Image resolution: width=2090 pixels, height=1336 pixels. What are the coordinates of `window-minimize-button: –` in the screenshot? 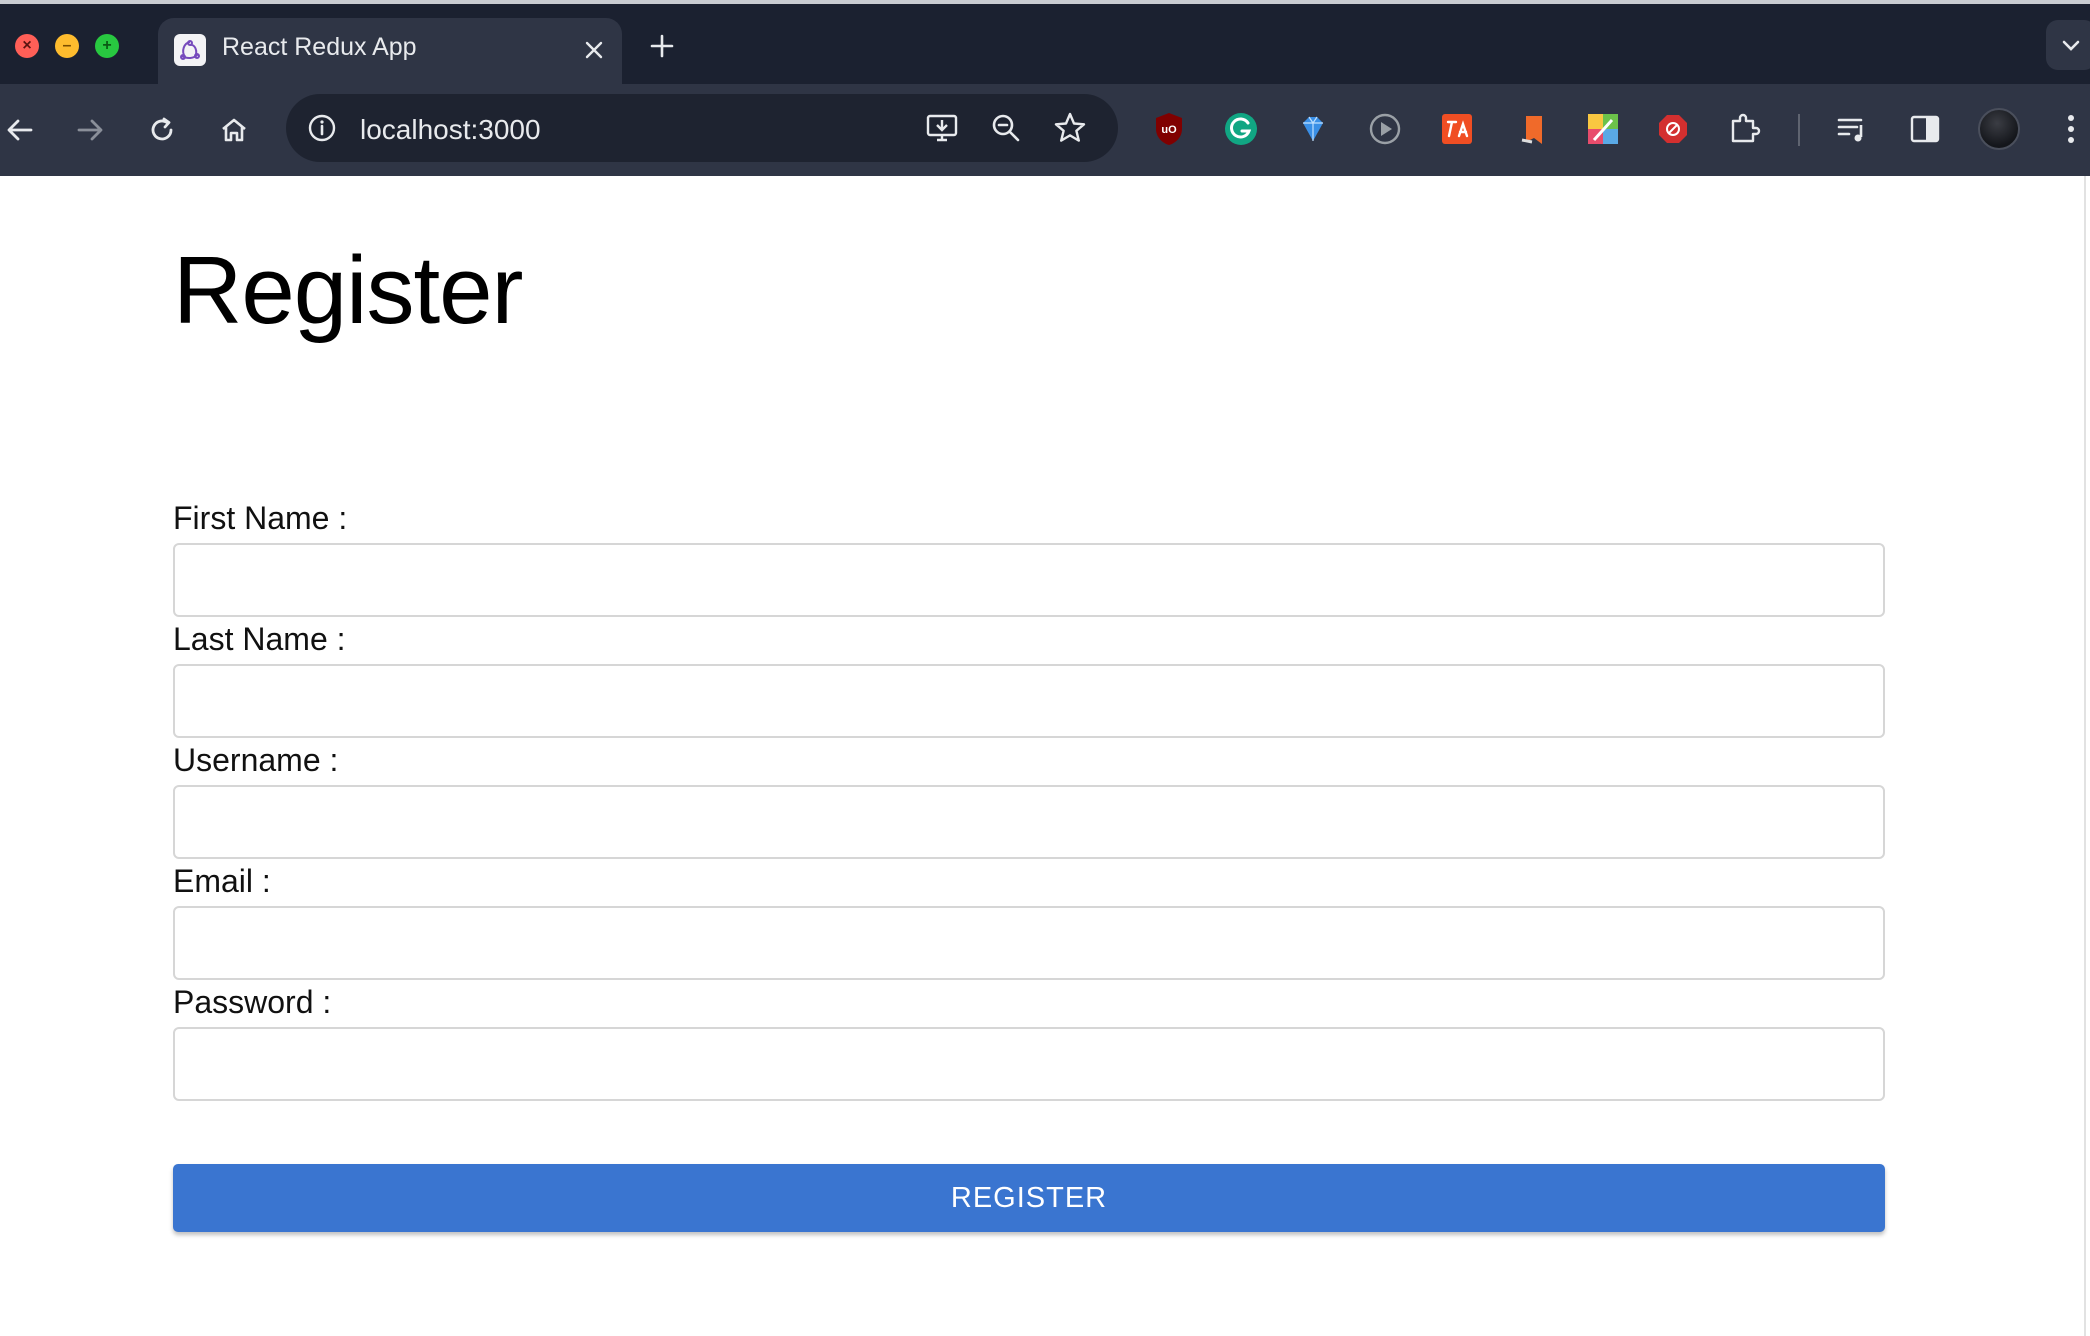 It's located at (67, 46).